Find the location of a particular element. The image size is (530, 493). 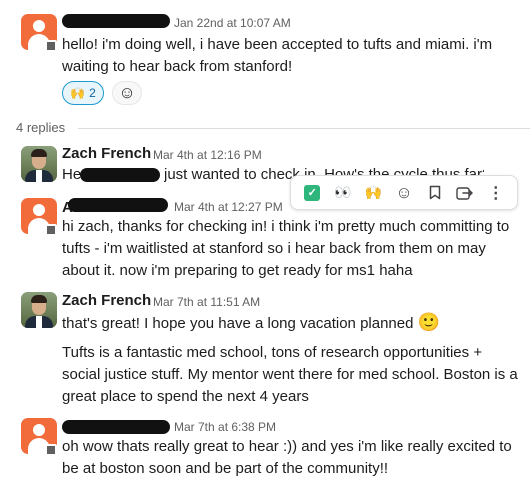

divider is located at coordinates (304, 128).